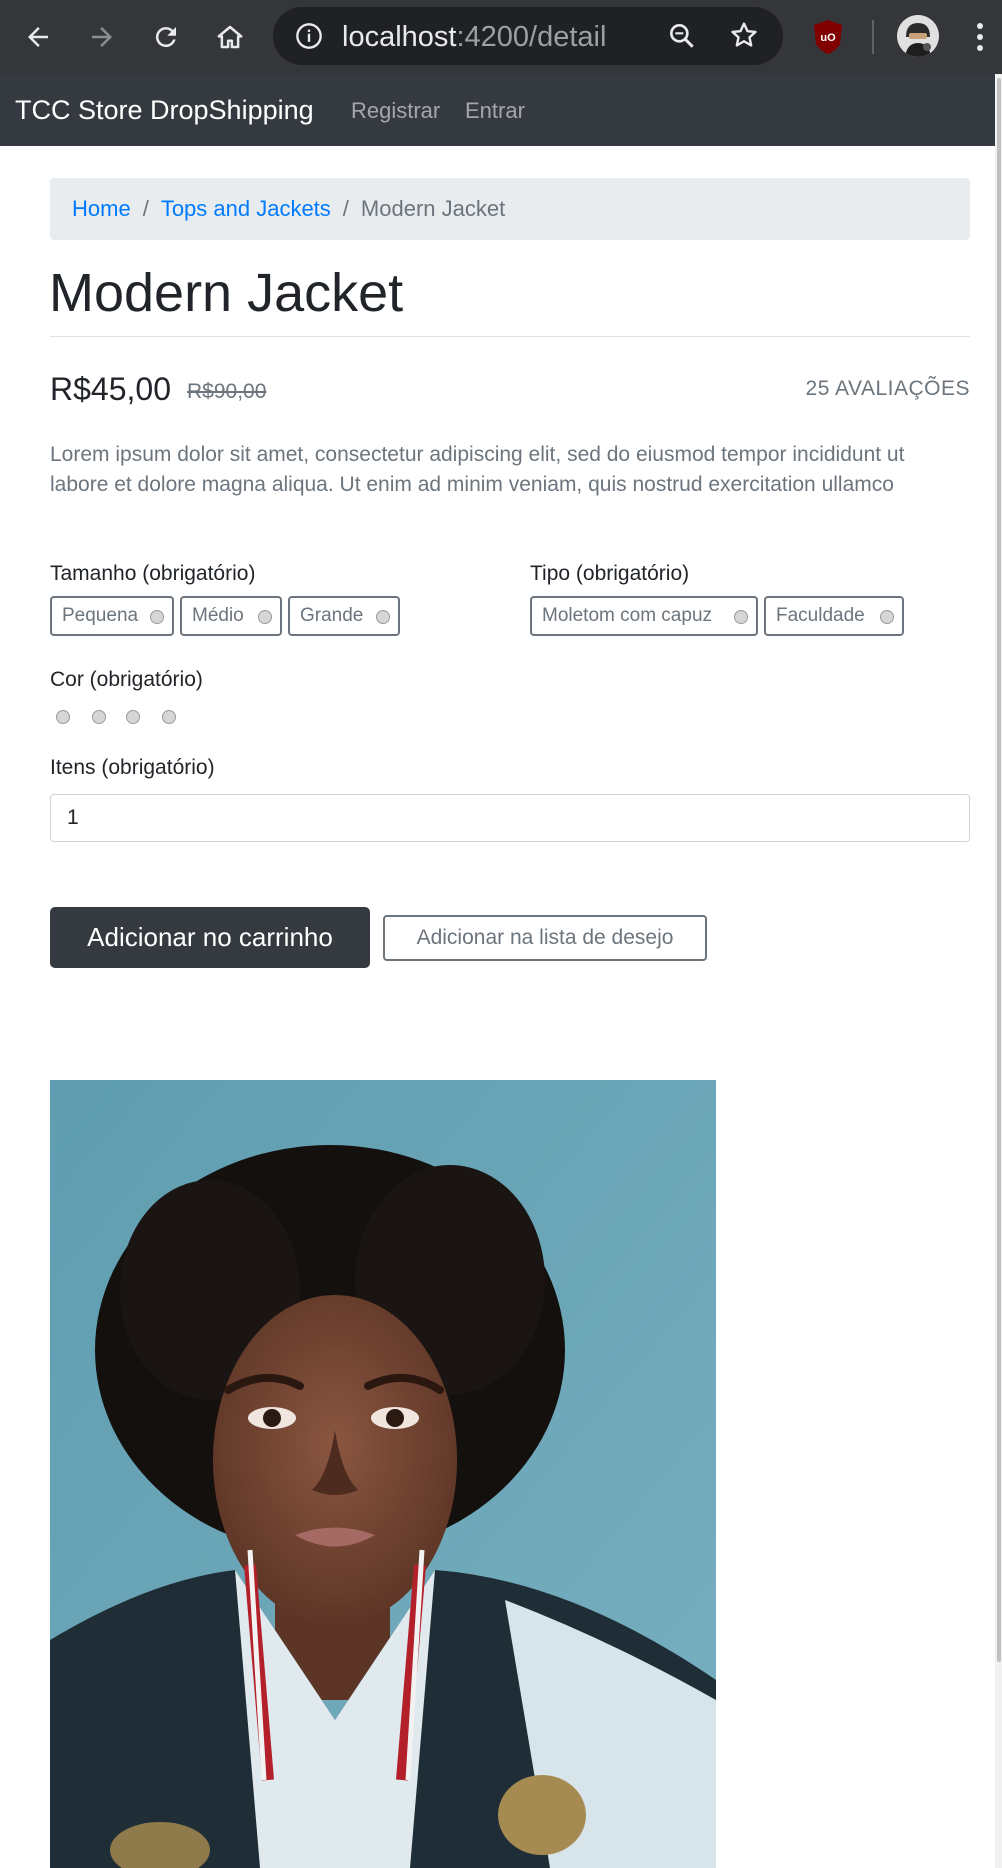  What do you see at coordinates (510, 818) in the screenshot?
I see `items-quantity-input: 1` at bounding box center [510, 818].